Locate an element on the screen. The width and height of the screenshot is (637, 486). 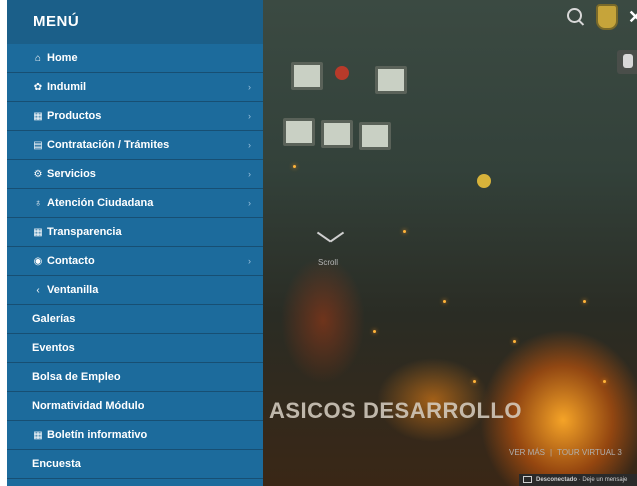
document-icon: ▦ is located at coordinates (38, 116).